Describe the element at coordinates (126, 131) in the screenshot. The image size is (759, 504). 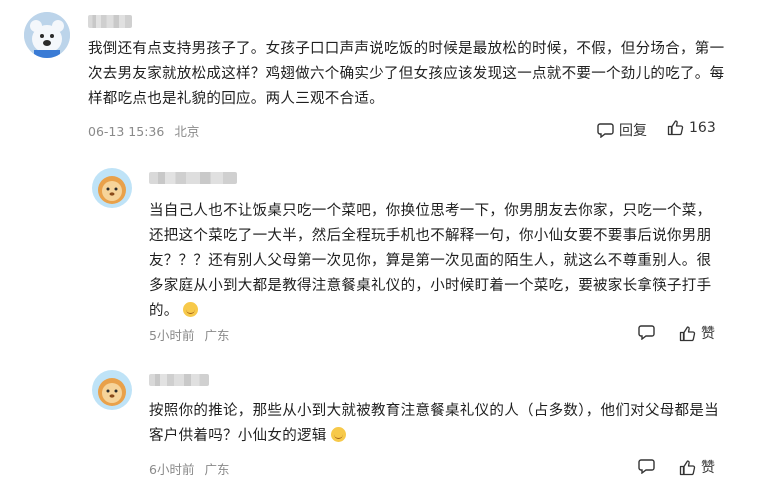
I see `comment-date: 06-13 15:36` at that location.